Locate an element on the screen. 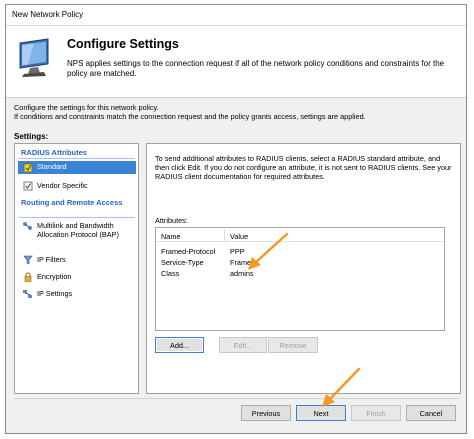 The height and width of the screenshot is (439, 474). table-row: Framed-Protocol PPP is located at coordinates (300, 251).